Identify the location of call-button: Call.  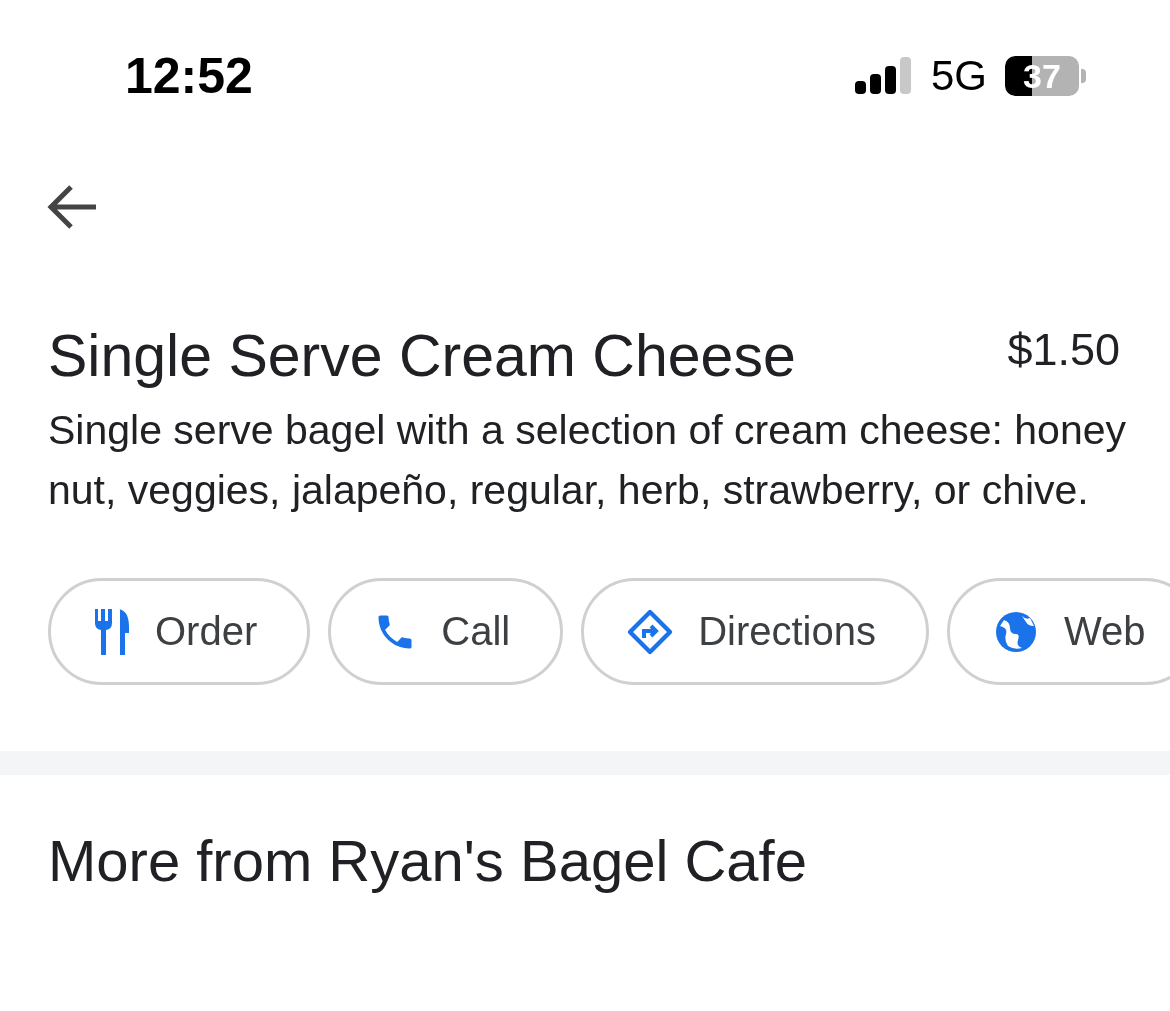
(446, 631).